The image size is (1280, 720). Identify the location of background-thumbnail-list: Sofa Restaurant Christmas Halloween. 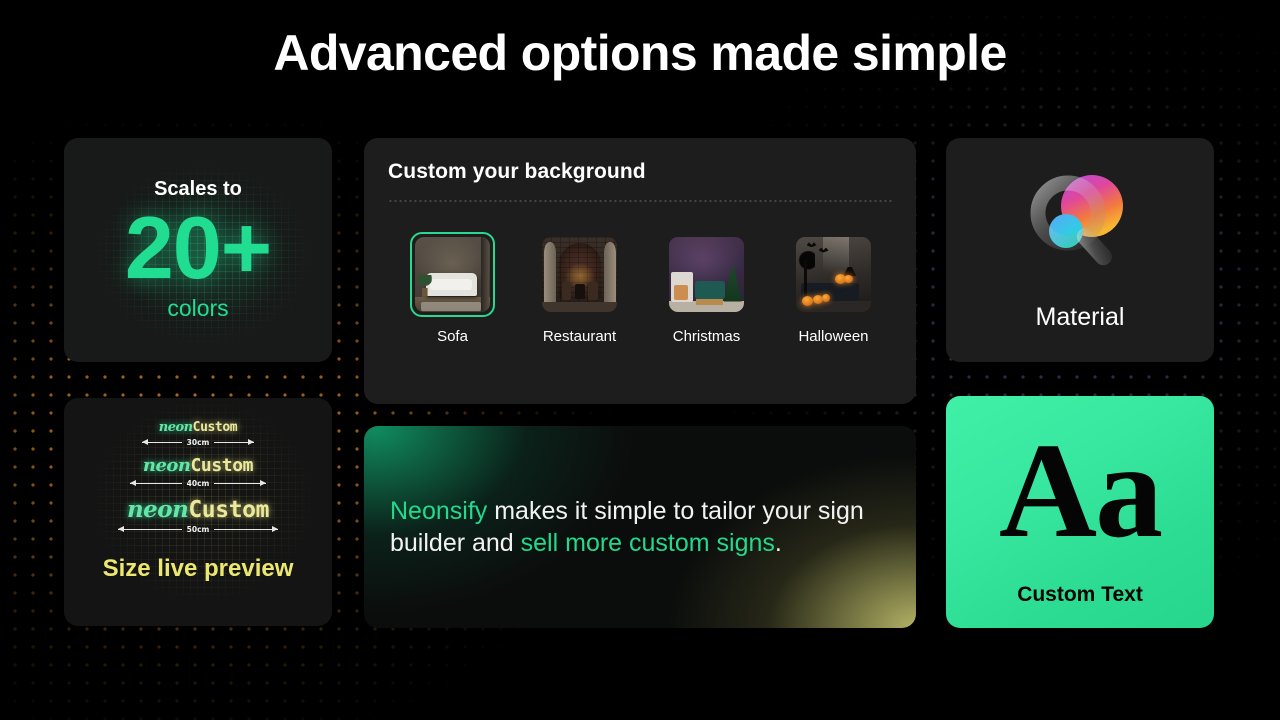
(640, 288).